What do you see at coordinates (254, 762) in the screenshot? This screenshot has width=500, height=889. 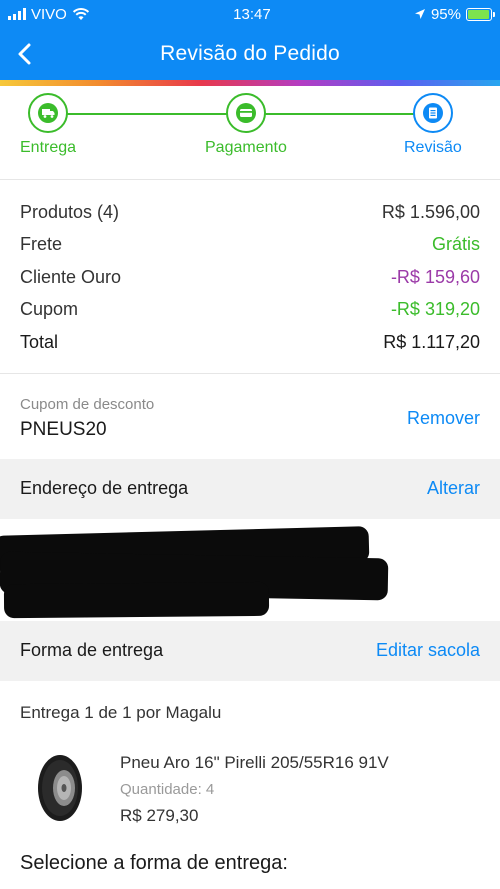 I see `product-name: Pneu Aro 16" Pirelli 205/55R16 91V` at bounding box center [254, 762].